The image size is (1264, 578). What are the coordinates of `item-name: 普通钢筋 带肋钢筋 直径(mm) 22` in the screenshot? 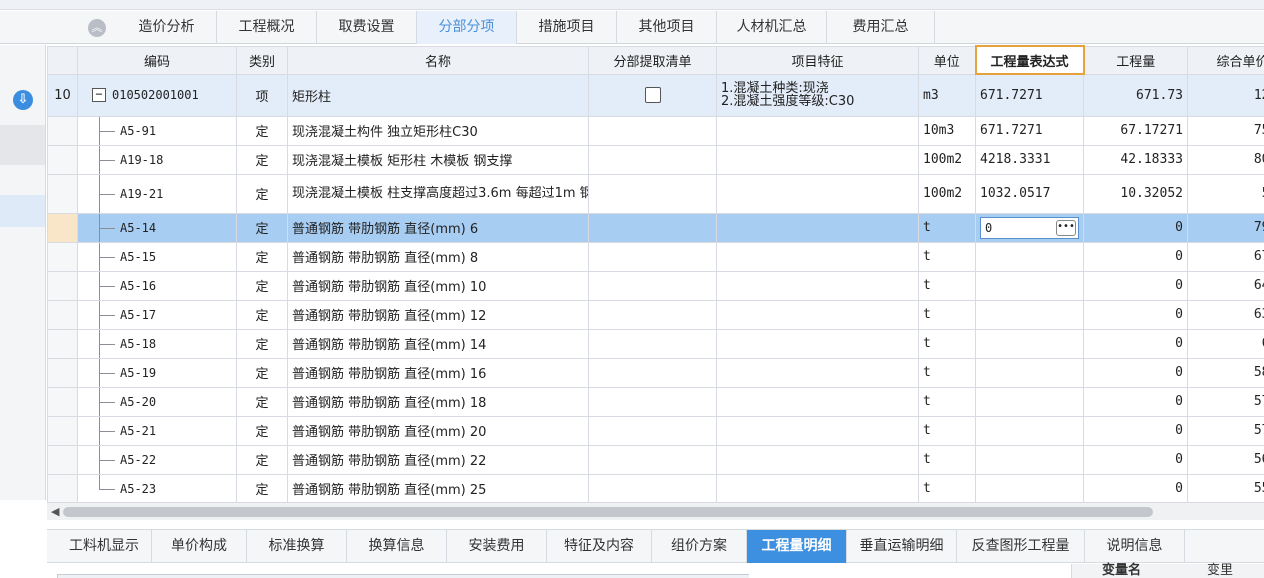 It's located at (438, 459).